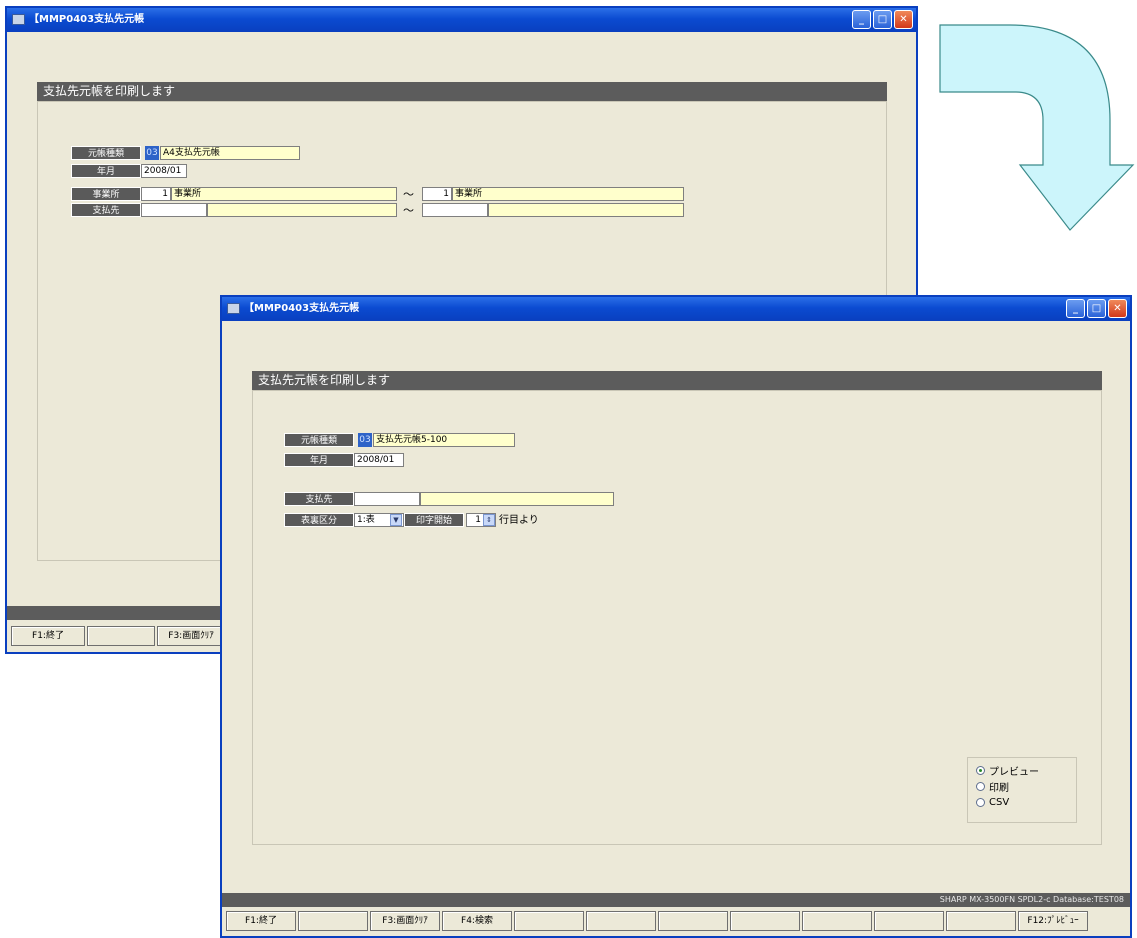 The image size is (1137, 938). I want to click on option-print: 印刷, so click(1022, 786).